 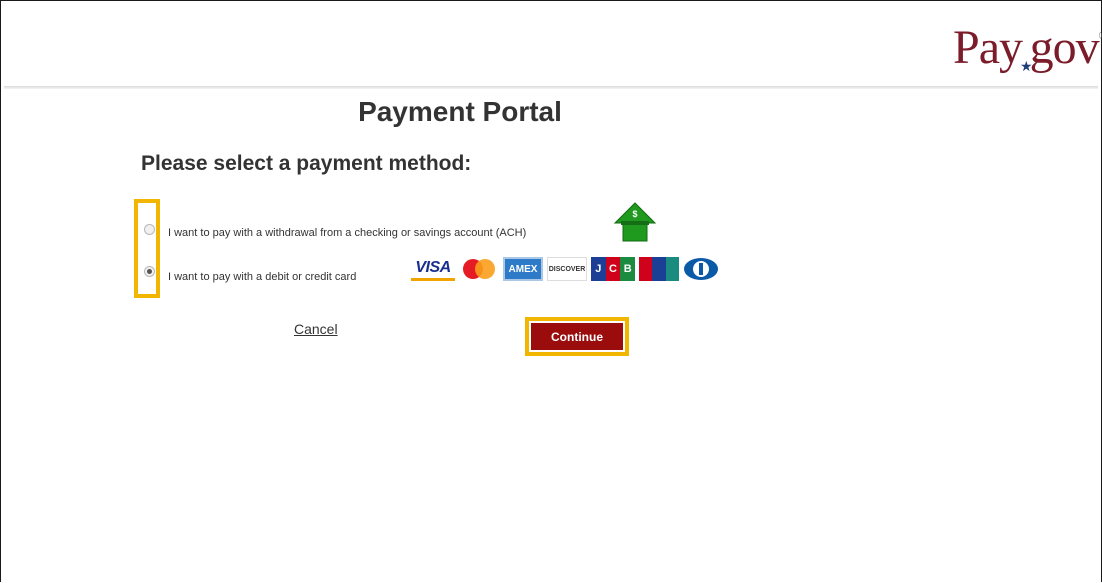 What do you see at coordinates (433, 269) in the screenshot?
I see `visa-icon: VISA` at bounding box center [433, 269].